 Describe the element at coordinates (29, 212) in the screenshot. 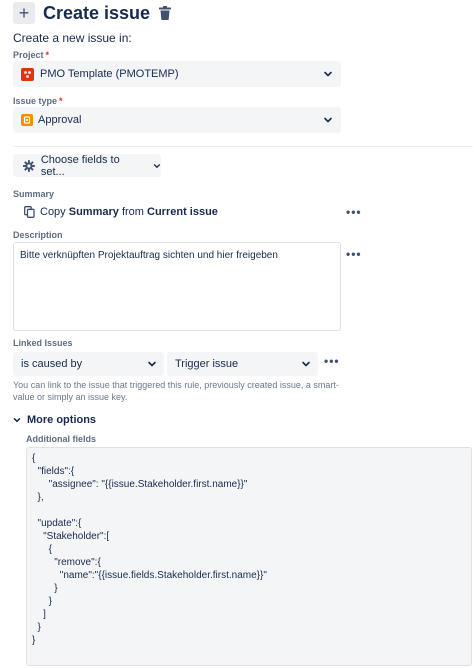

I see `copy-icon` at that location.